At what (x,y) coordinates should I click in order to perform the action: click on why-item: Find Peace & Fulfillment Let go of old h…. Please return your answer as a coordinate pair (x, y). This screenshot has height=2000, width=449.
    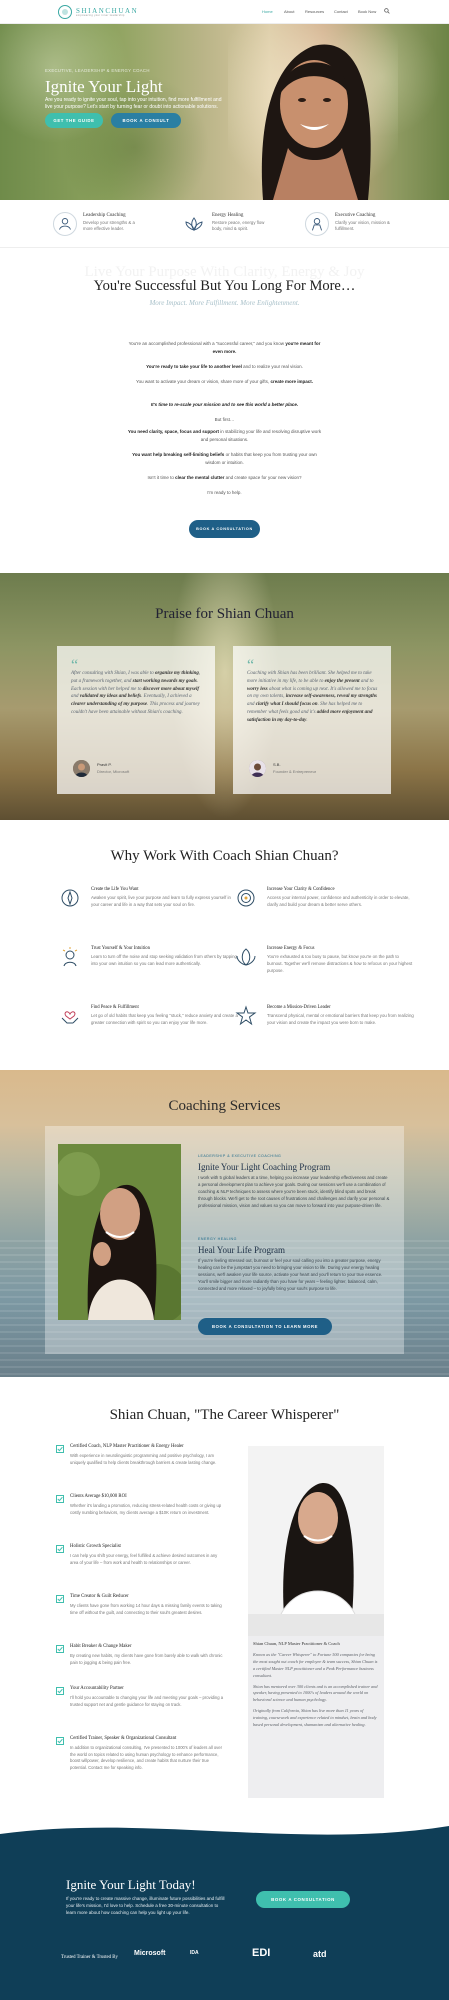
    Looking at the image, I should click on (154, 1031).